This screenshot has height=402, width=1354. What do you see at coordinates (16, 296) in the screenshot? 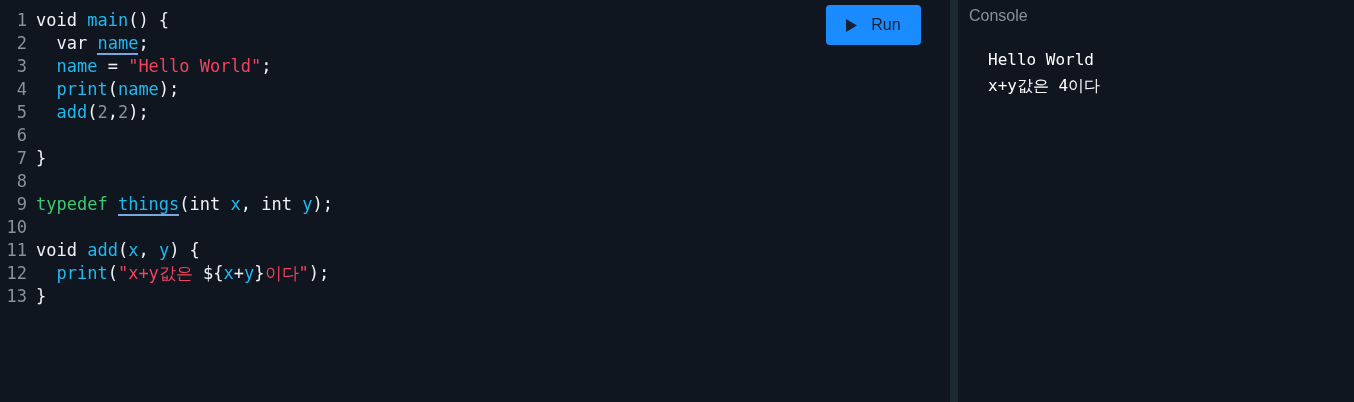
I see `line-number: 13` at bounding box center [16, 296].